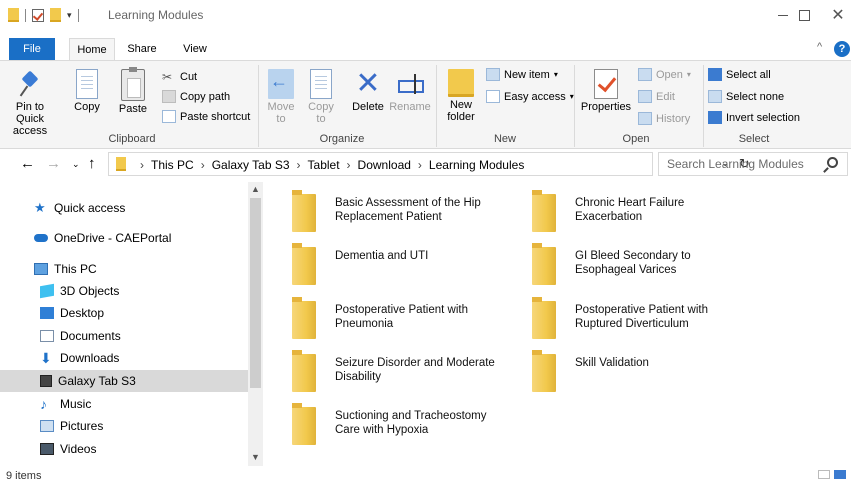 This screenshot has width=851, height=479. What do you see at coordinates (69, 15) in the screenshot?
I see `customize-toolbar-chevron-icon: ▾` at bounding box center [69, 15].